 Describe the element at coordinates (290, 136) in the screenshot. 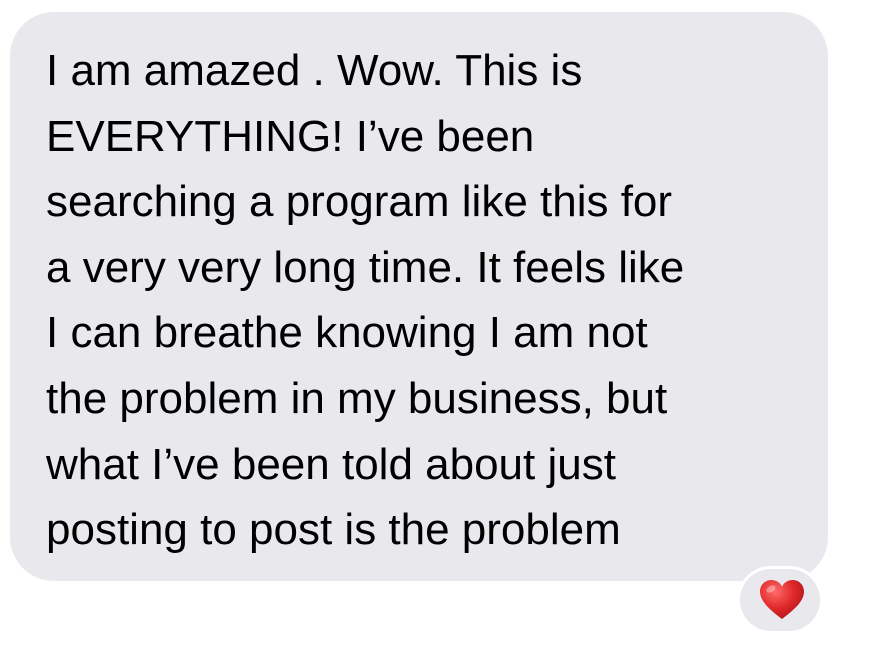

I see `message-line: EVERYTHING! I’ve been` at that location.